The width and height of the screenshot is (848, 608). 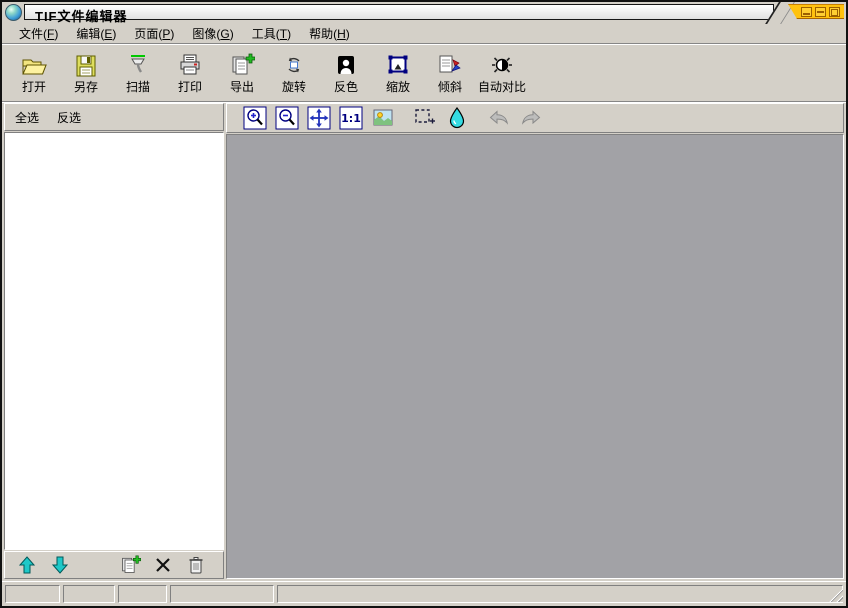 I want to click on fill-color-button, so click(x=457, y=118).